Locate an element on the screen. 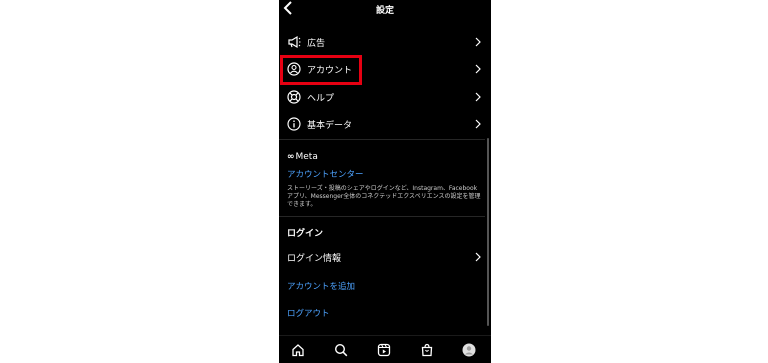  add-account-link: アカウントを追加 is located at coordinates (321, 286).